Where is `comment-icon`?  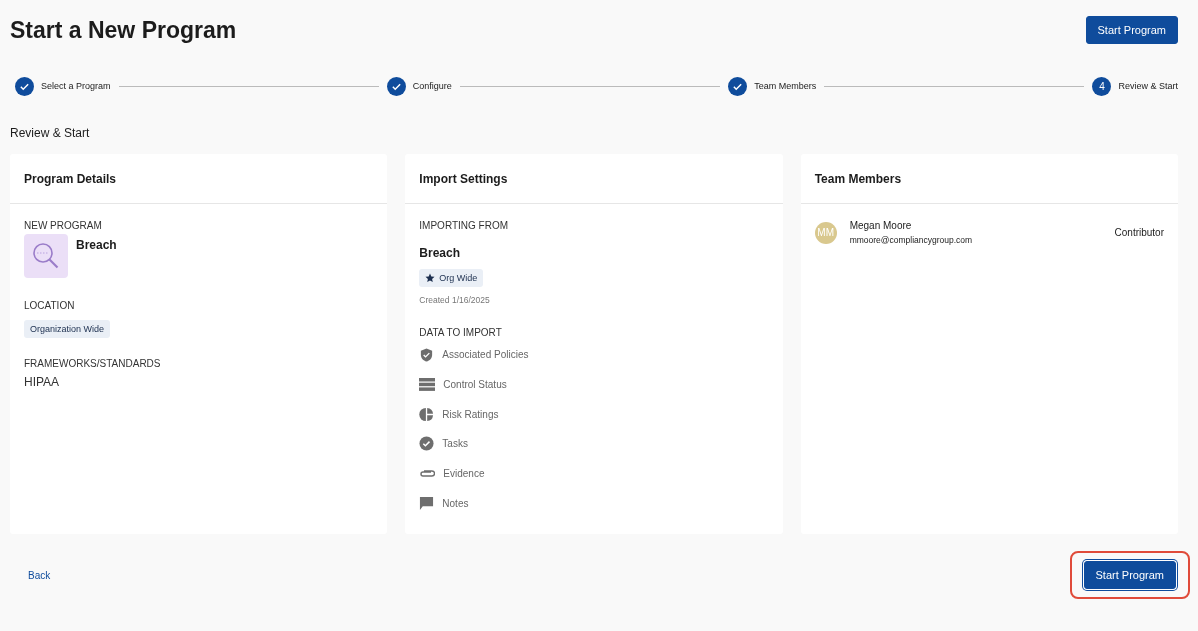 comment-icon is located at coordinates (427, 503).